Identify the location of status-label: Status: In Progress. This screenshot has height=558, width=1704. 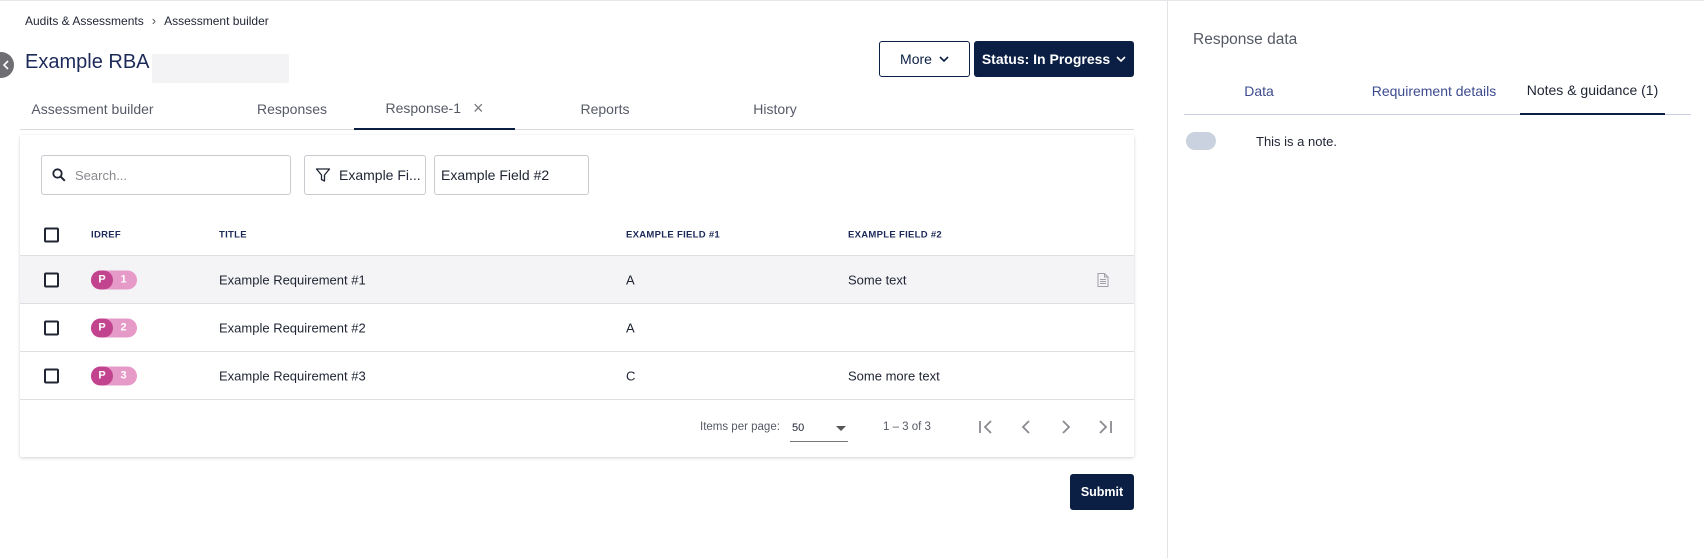
(1046, 59).